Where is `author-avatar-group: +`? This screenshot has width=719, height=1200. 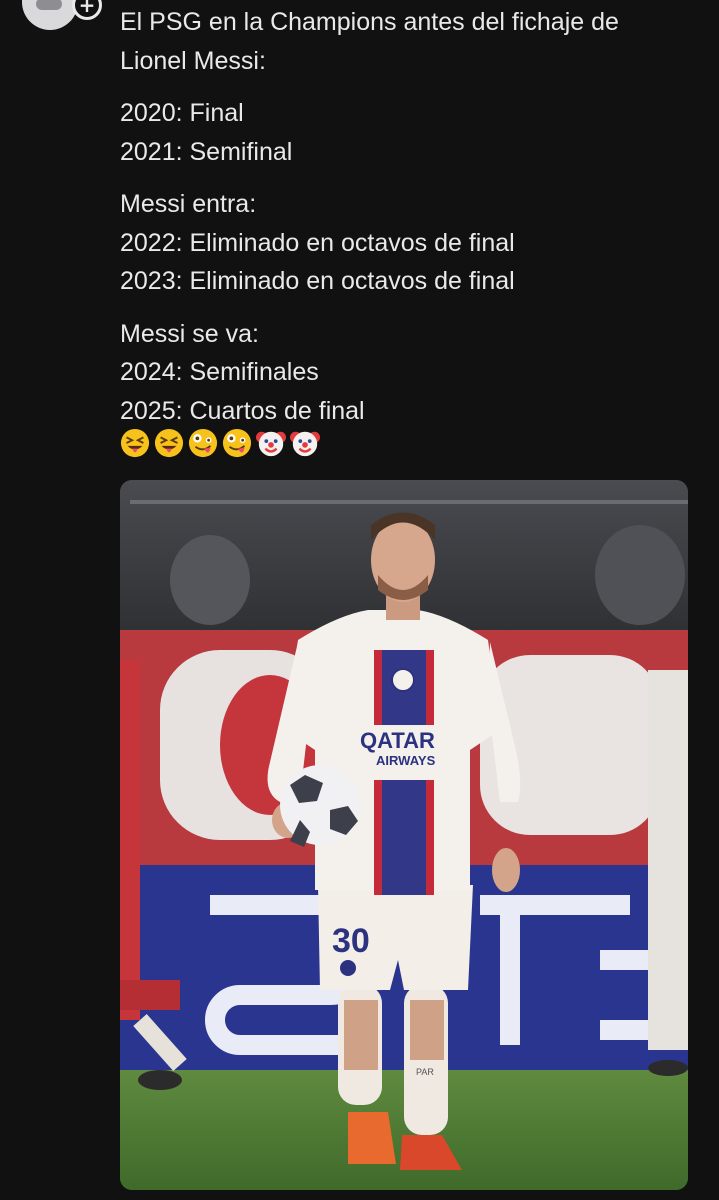
author-avatar-group: + is located at coordinates (62, 17).